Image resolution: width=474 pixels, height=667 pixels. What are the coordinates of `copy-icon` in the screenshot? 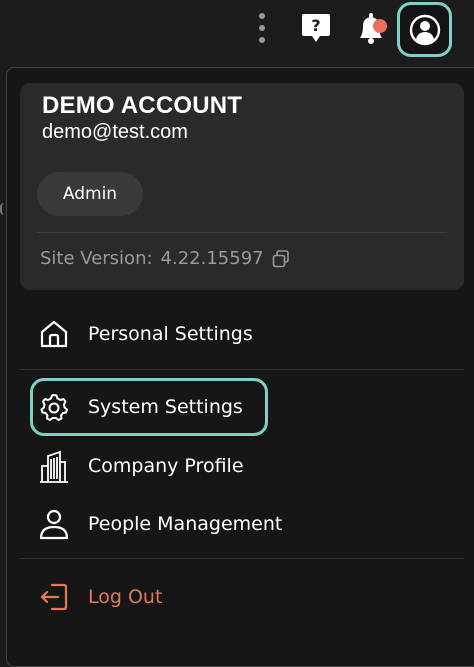 It's located at (281, 258).